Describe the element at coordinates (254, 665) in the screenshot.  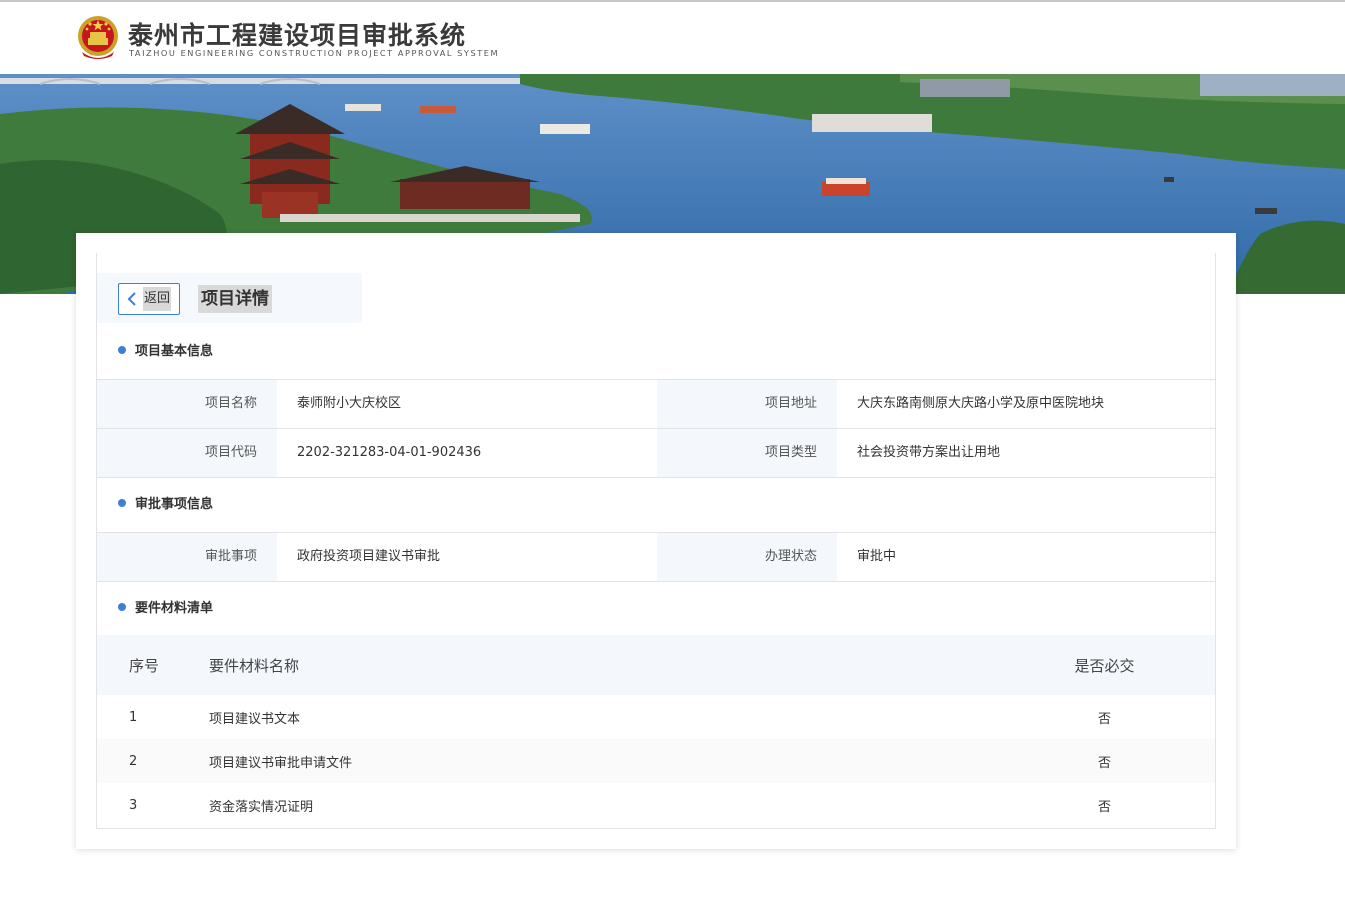
I see `column-header-name: 要件材料名称` at that location.